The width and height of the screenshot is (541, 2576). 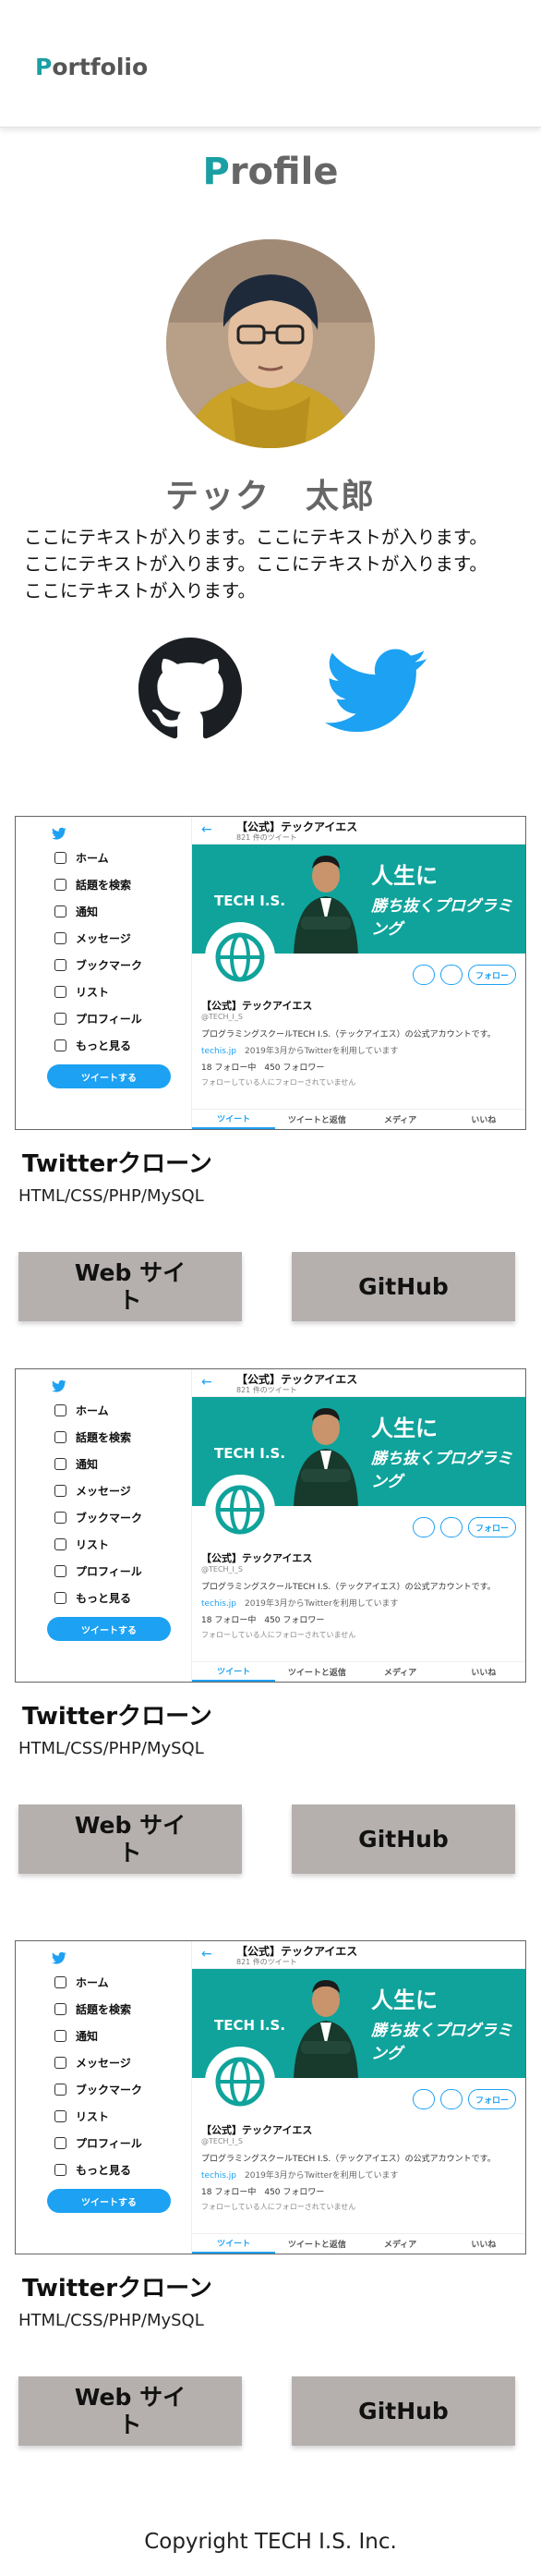 What do you see at coordinates (190, 689) in the screenshot?
I see `github-icon` at bounding box center [190, 689].